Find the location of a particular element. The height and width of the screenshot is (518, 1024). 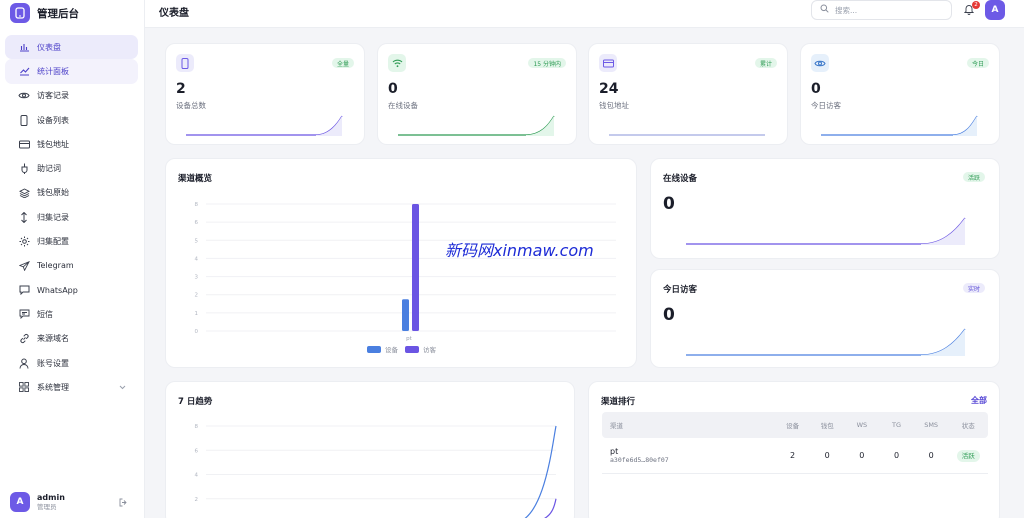

status-badge: 今日 is located at coordinates (977, 63).